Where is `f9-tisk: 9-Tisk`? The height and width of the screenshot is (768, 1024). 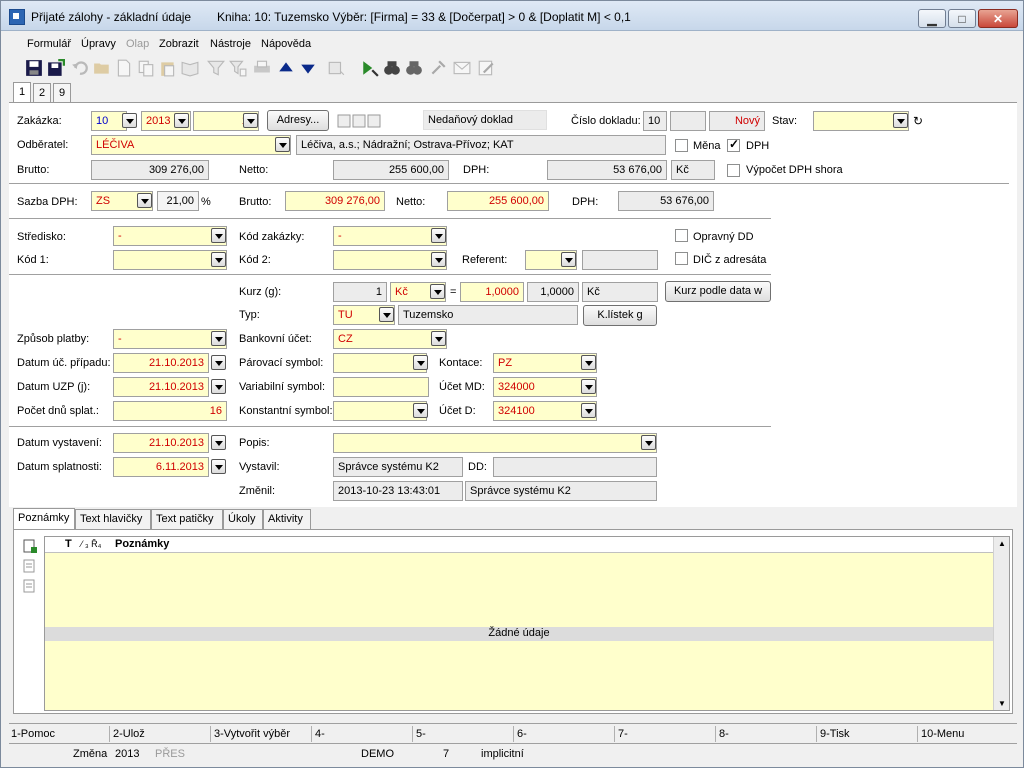 f9-tisk: 9-Tisk is located at coordinates (835, 734).